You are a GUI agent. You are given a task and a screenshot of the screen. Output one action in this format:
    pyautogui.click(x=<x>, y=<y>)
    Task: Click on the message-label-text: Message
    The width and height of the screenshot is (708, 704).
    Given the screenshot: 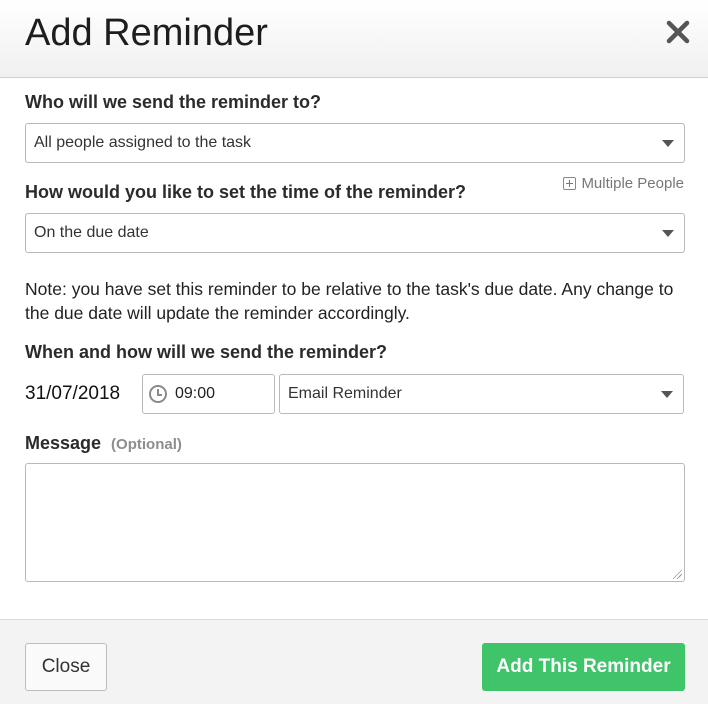 What is the action you would take?
    pyautogui.click(x=63, y=443)
    